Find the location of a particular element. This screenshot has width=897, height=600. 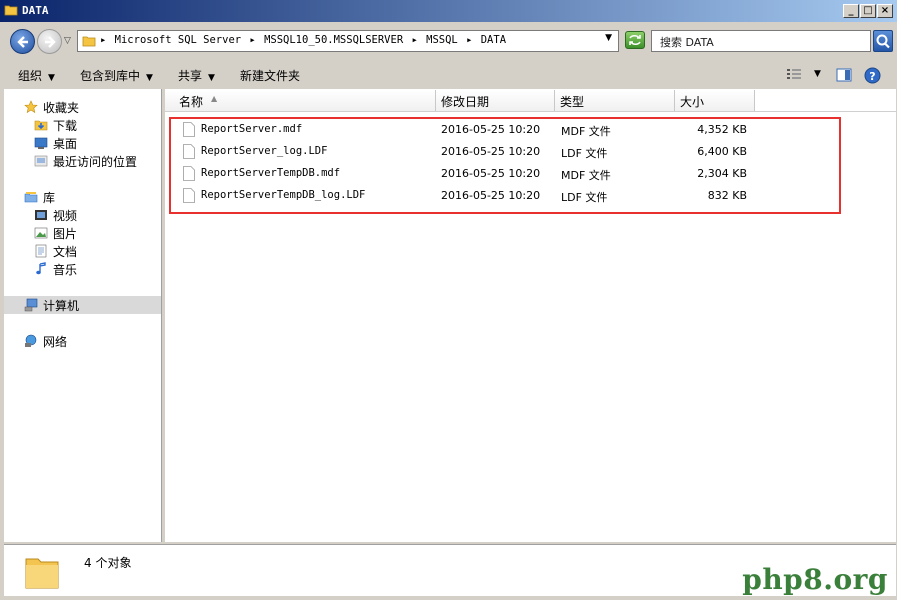

nav-libraries: 库 is located at coordinates (39, 197).